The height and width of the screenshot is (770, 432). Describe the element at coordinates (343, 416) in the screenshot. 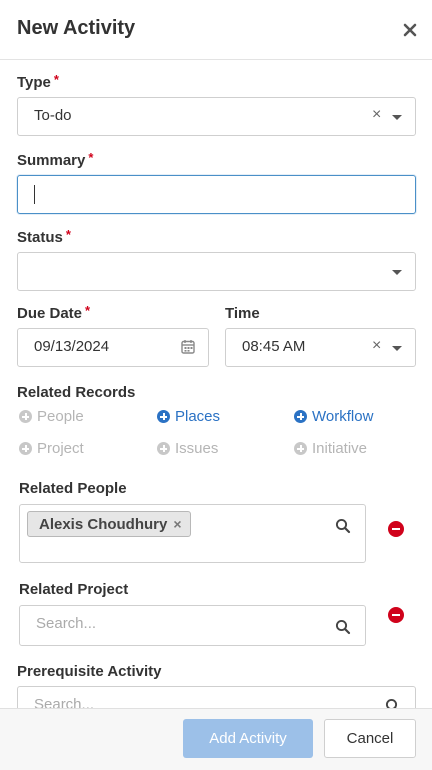

I see `related-record-label: Workflow` at that location.